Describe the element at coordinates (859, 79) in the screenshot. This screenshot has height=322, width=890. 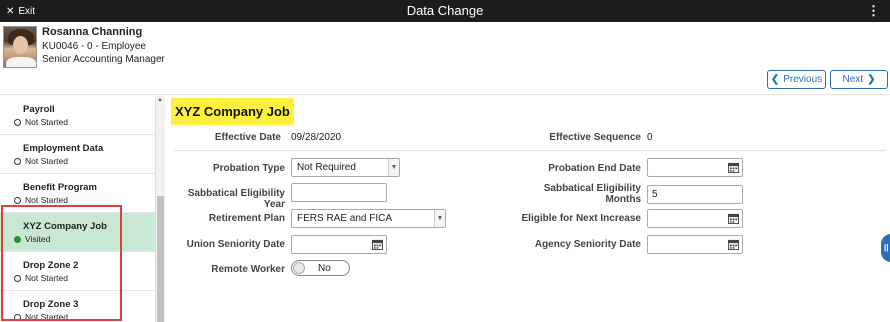
I see `next-button: Next ❯` at that location.